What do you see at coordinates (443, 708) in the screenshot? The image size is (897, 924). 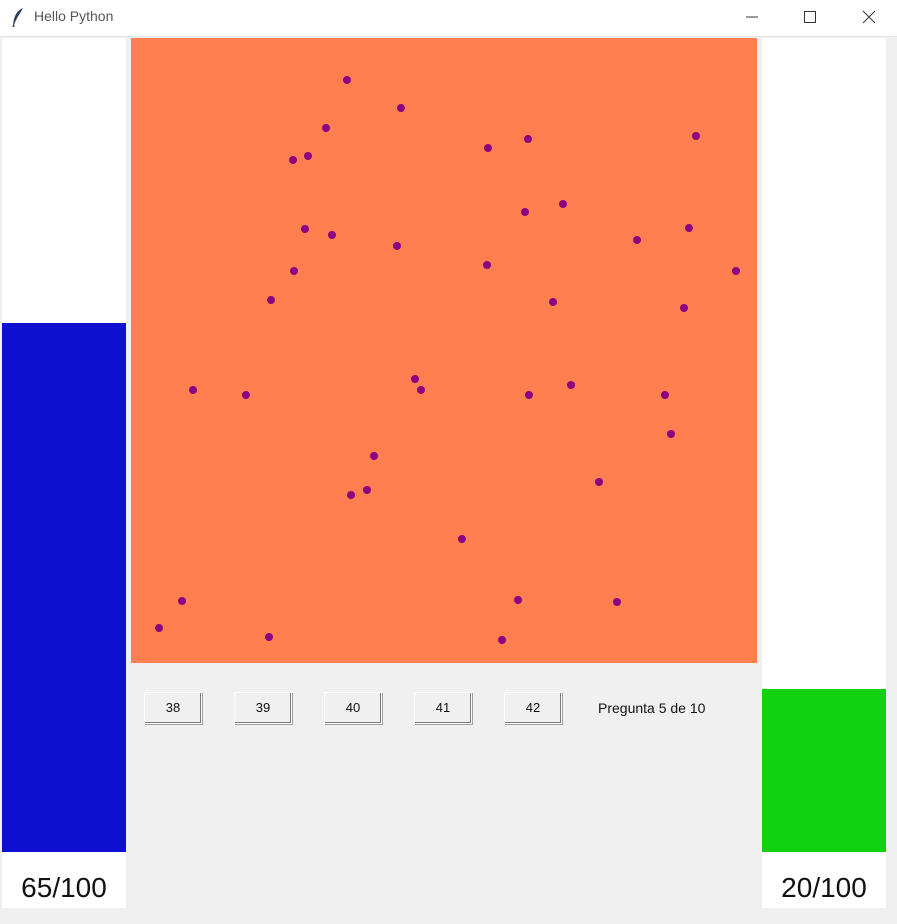 I see `answer-button-41: 41` at bounding box center [443, 708].